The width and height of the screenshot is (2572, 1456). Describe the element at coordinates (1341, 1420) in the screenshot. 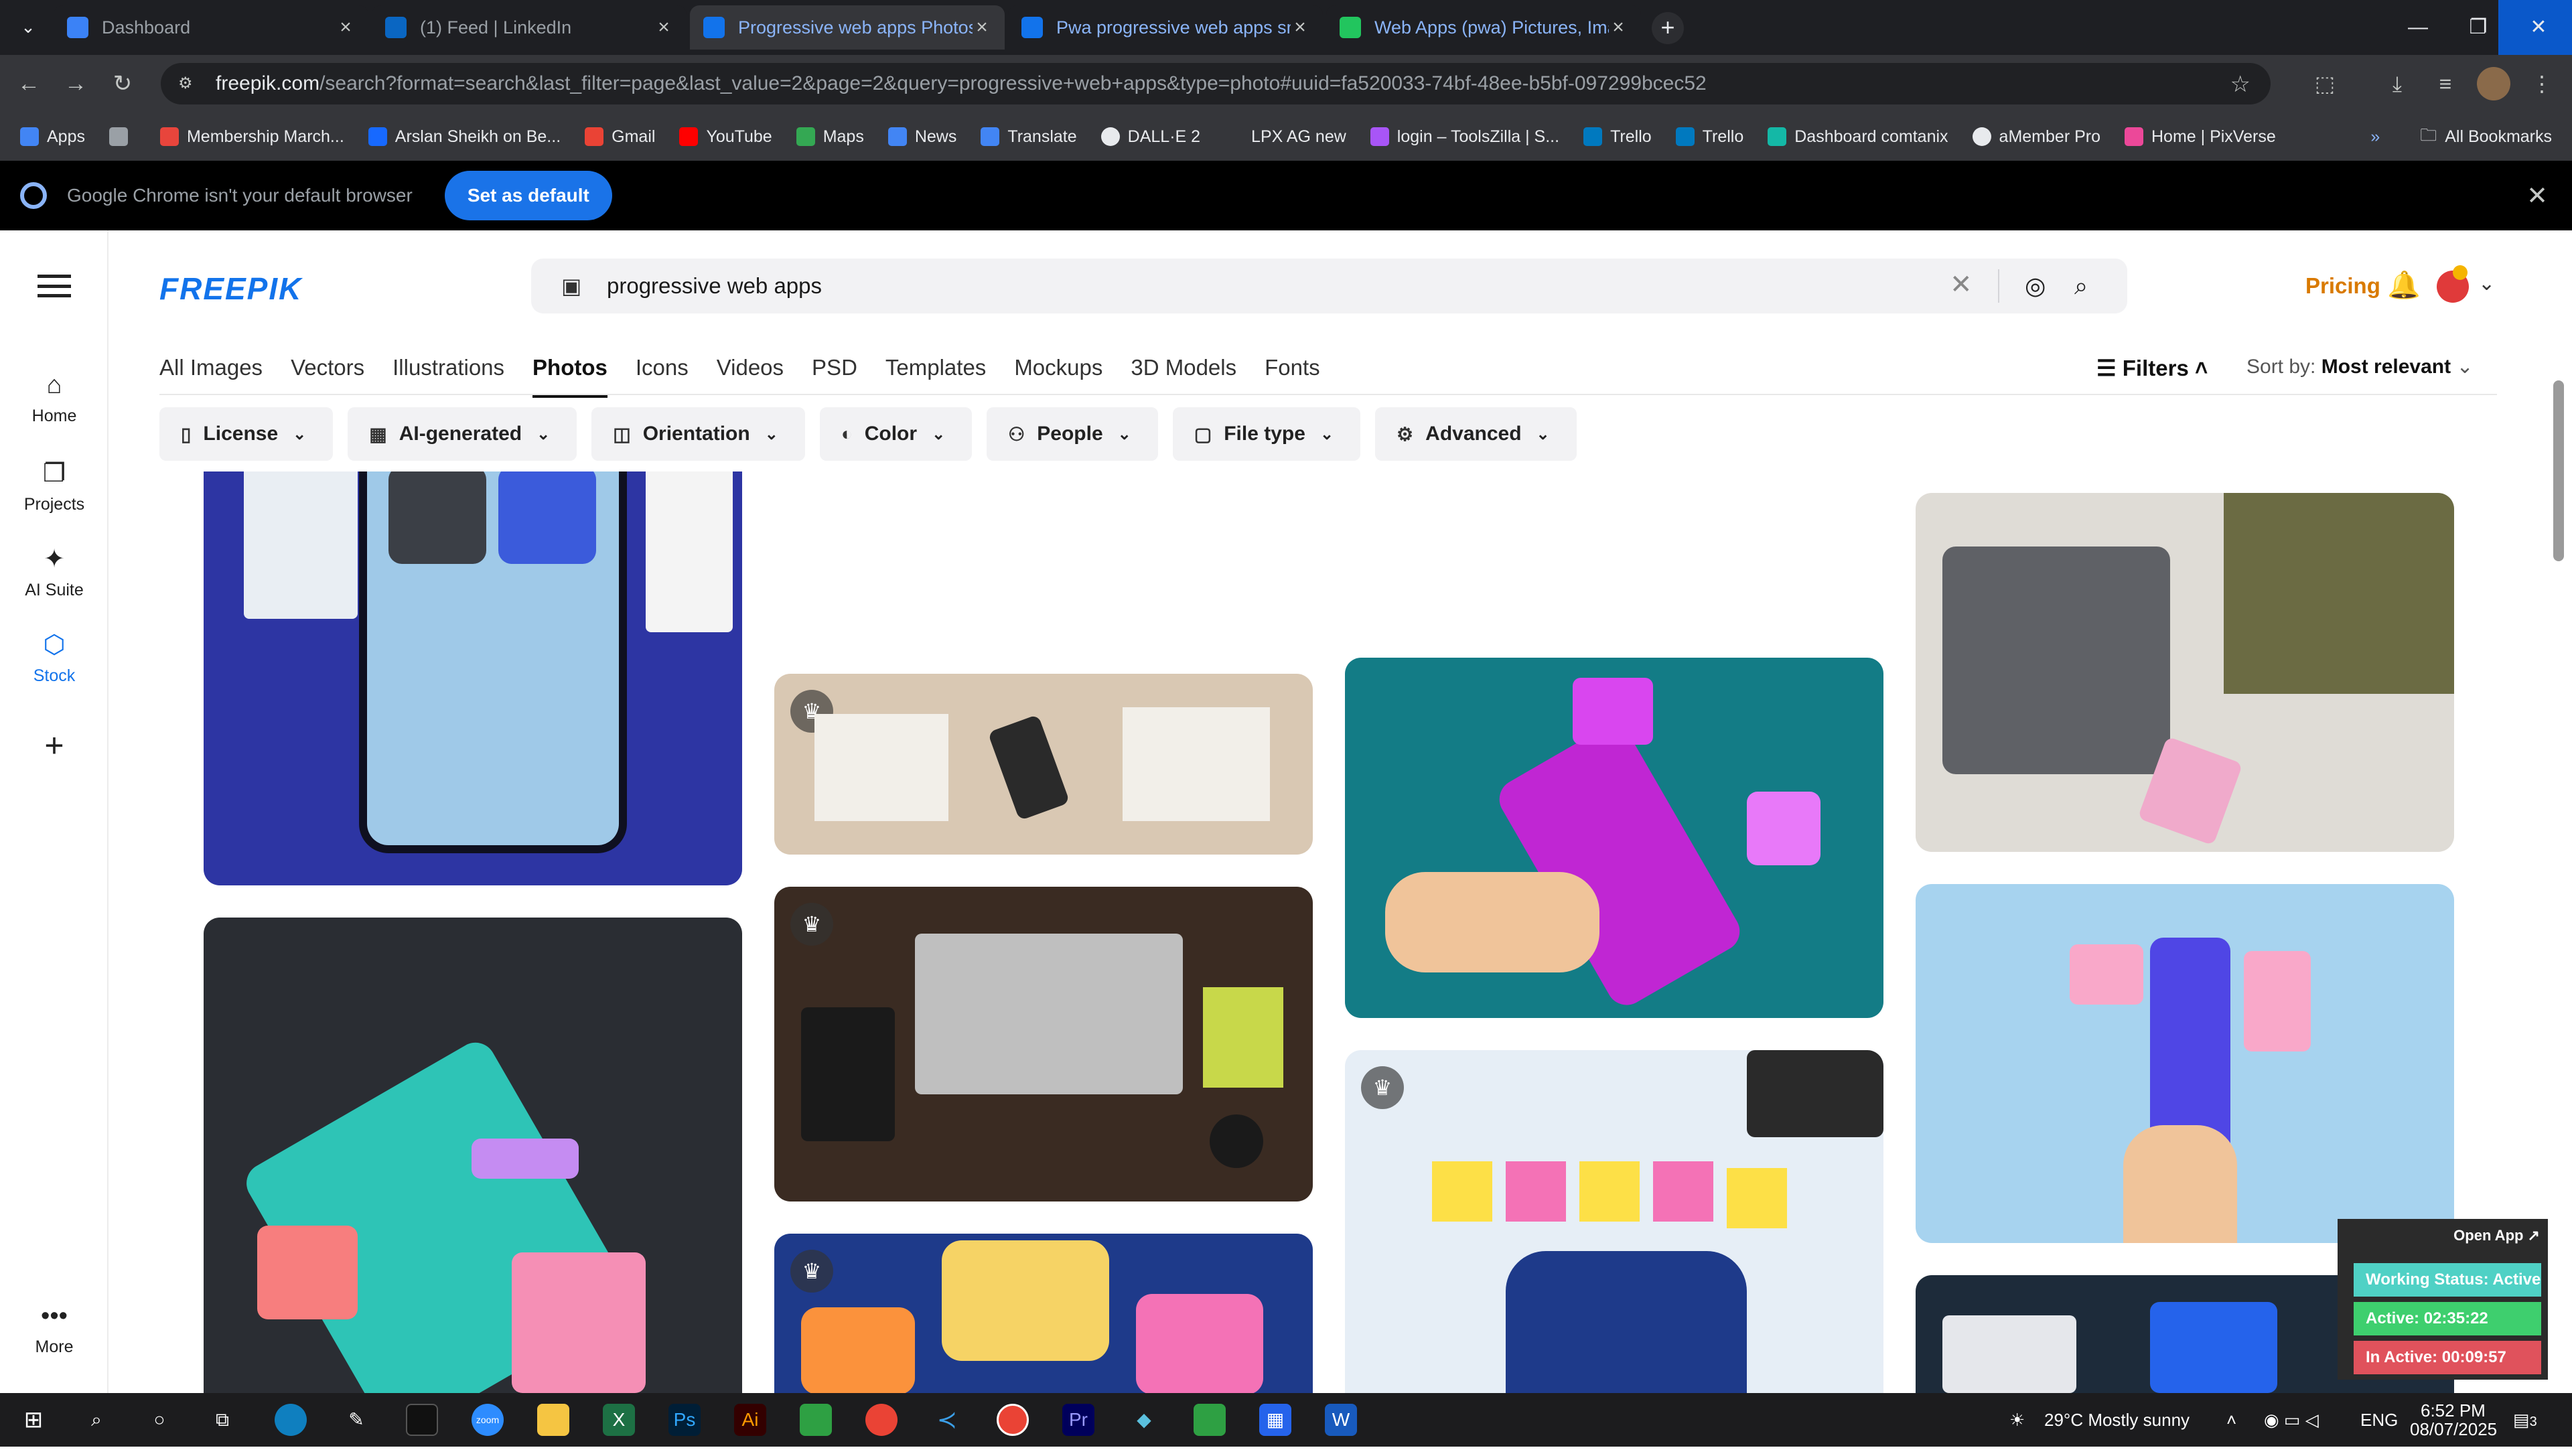

I see `word-icon: W` at that location.